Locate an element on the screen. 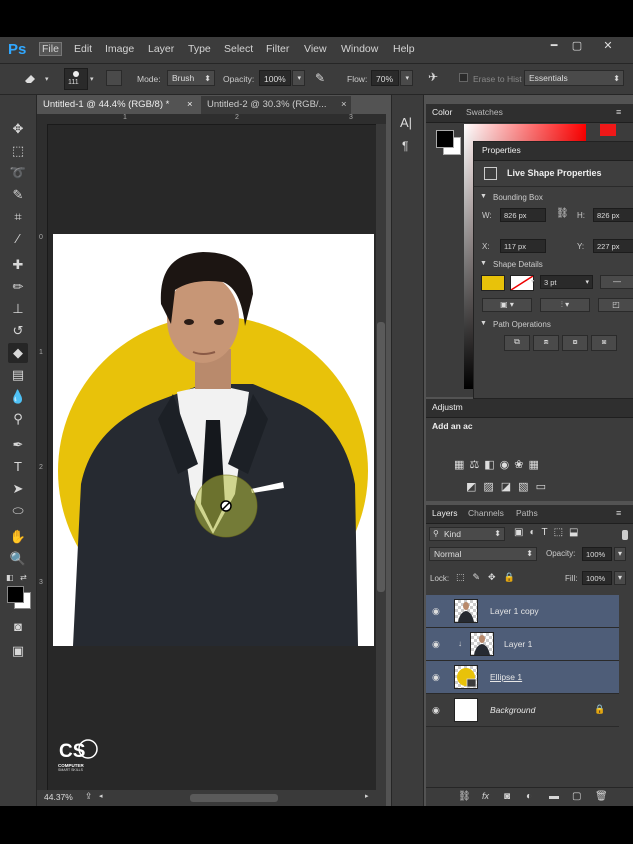 This screenshot has width=633, height=844. x-input: 117 px is located at coordinates (523, 246).